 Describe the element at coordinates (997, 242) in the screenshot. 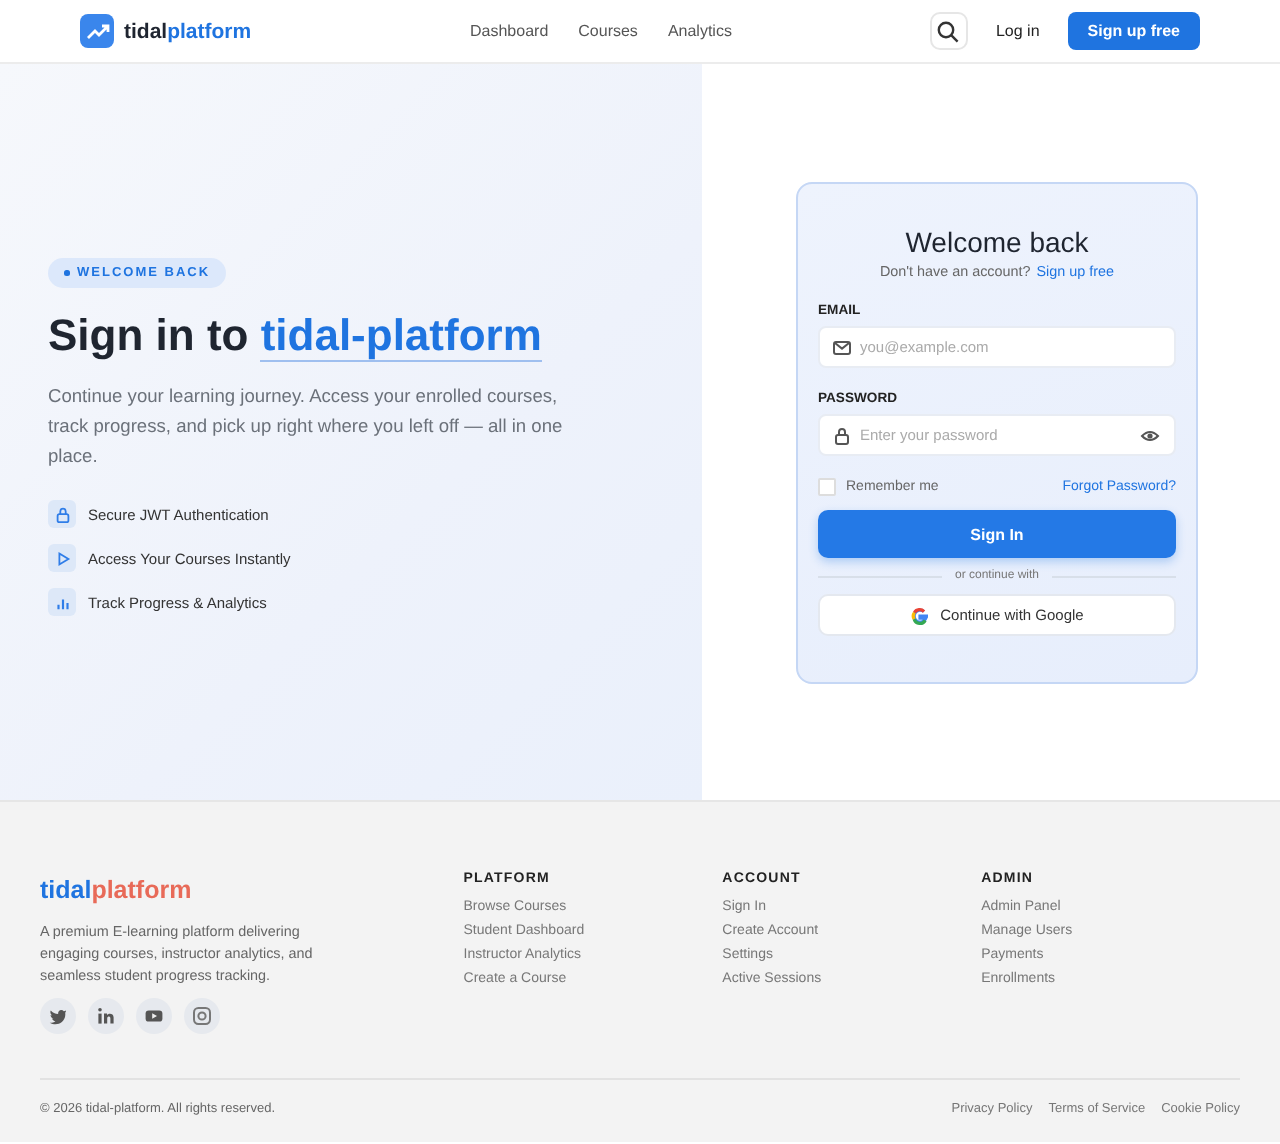

I see `card-title: Welcome back` at that location.